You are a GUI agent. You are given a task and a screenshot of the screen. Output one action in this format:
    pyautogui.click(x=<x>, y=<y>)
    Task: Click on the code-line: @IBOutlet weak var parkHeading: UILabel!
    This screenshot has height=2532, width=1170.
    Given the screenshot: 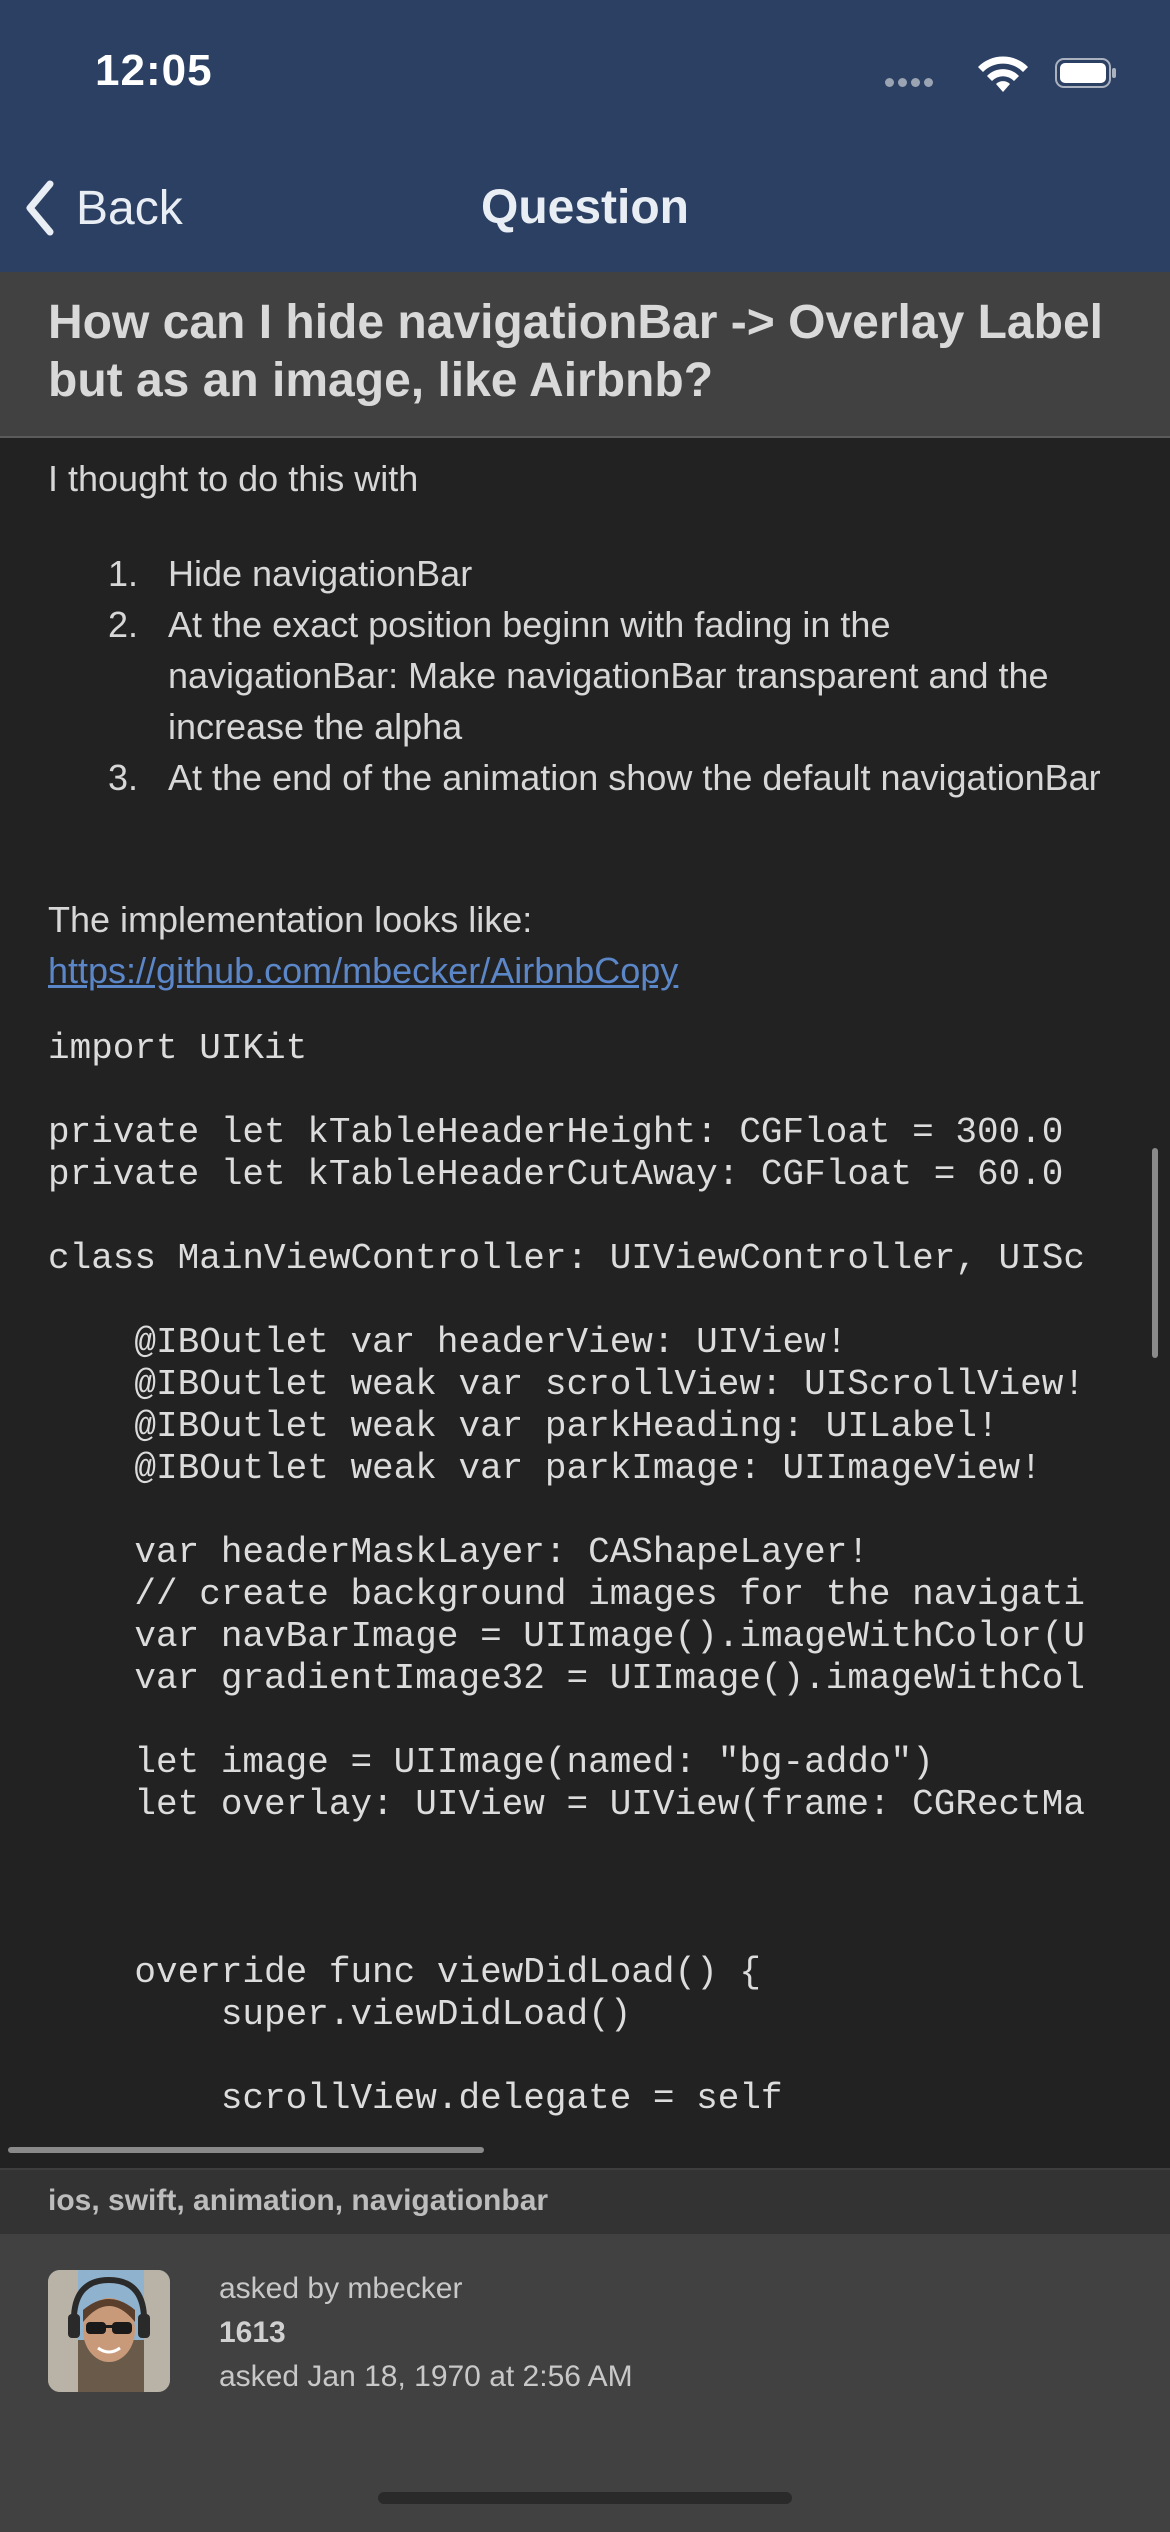 What is the action you would take?
    pyautogui.click(x=523, y=1426)
    